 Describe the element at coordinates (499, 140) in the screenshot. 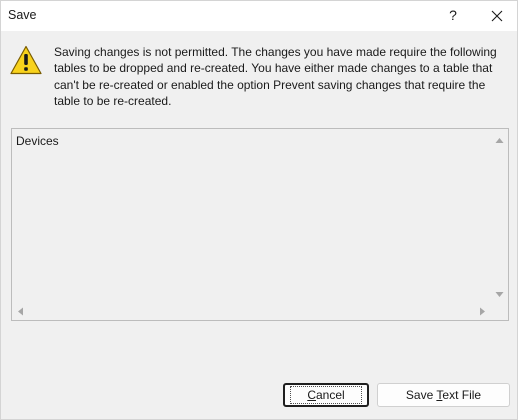

I see `scroll-up-arrow-icon` at that location.